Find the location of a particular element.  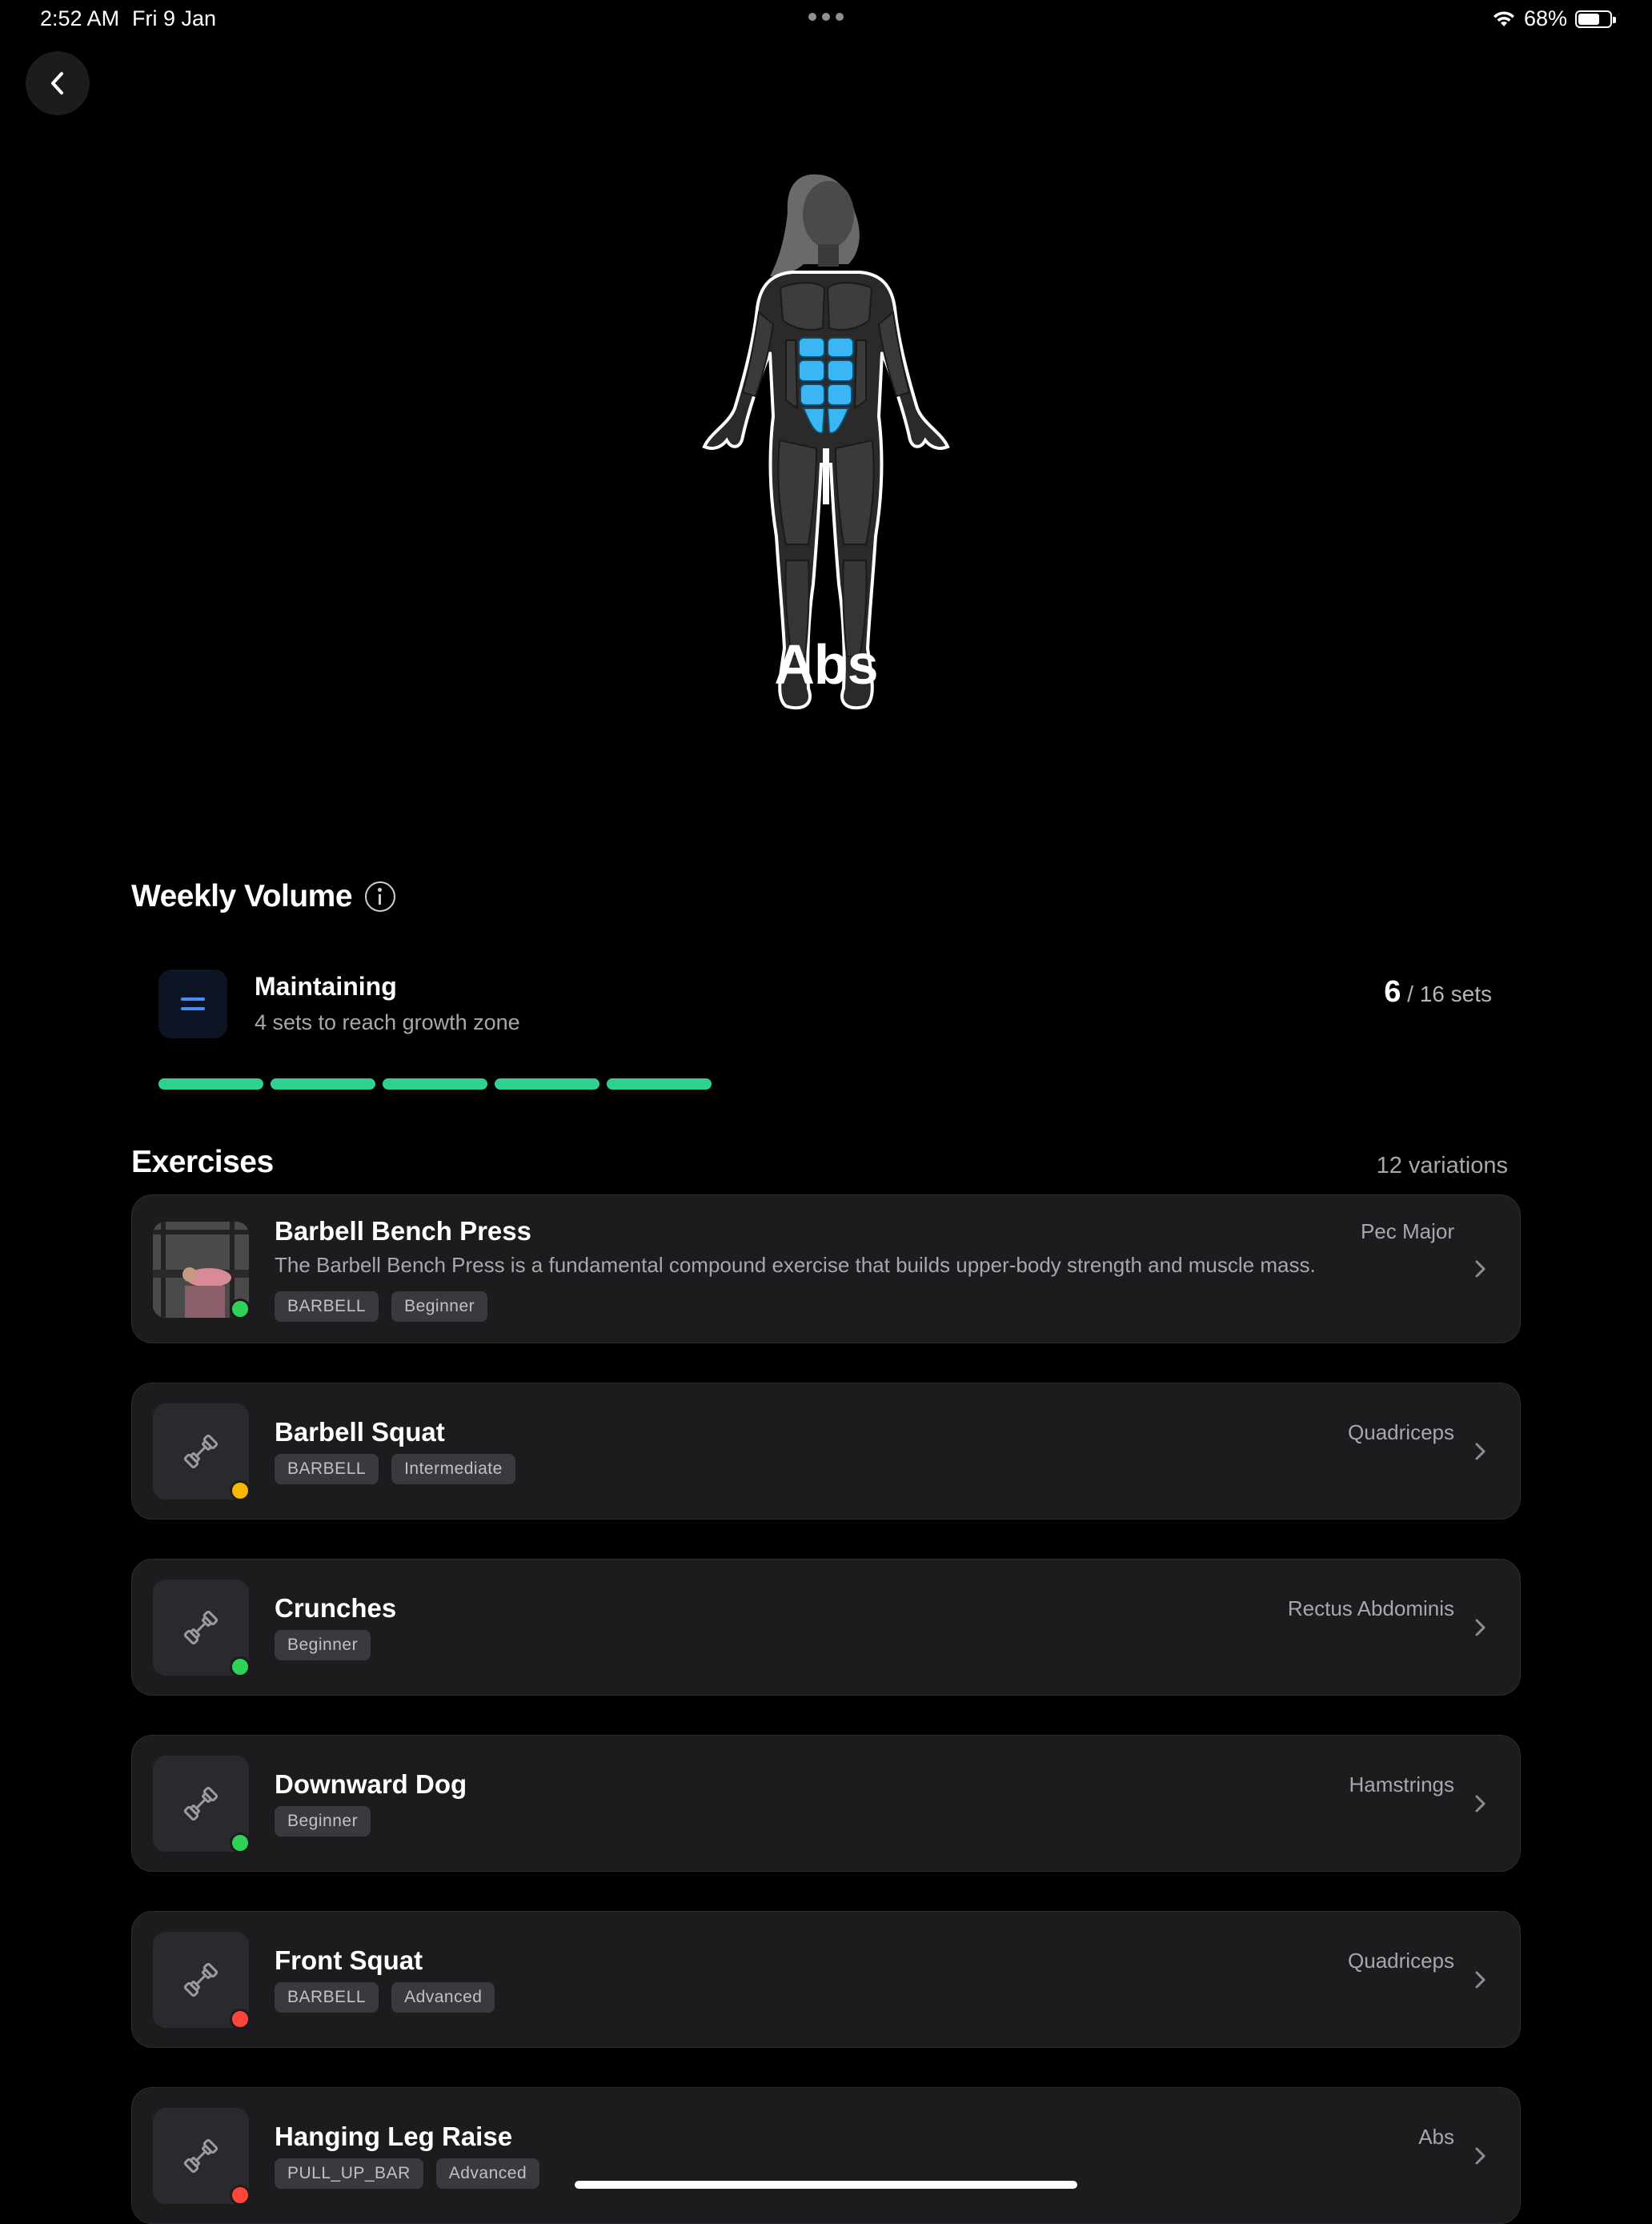

variations-count: 12 variations is located at coordinates (1442, 1165).